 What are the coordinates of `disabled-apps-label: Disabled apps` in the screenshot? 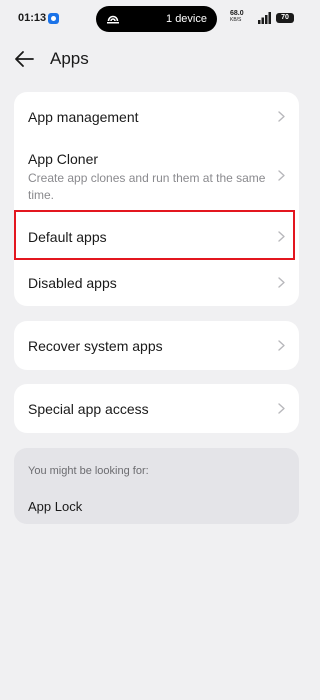 It's located at (72, 283).